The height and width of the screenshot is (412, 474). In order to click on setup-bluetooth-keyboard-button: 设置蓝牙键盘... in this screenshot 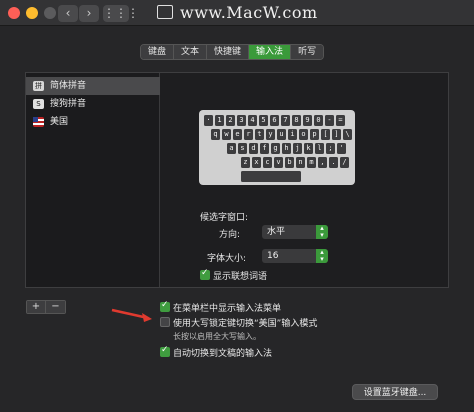, I will do `click(395, 392)`.